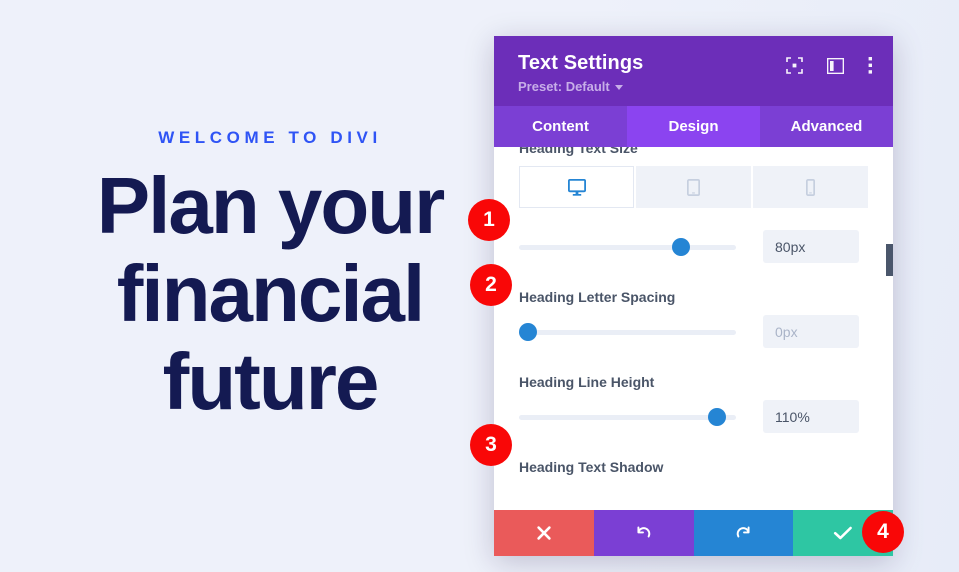  I want to click on modal-scrollbar, so click(889, 328).